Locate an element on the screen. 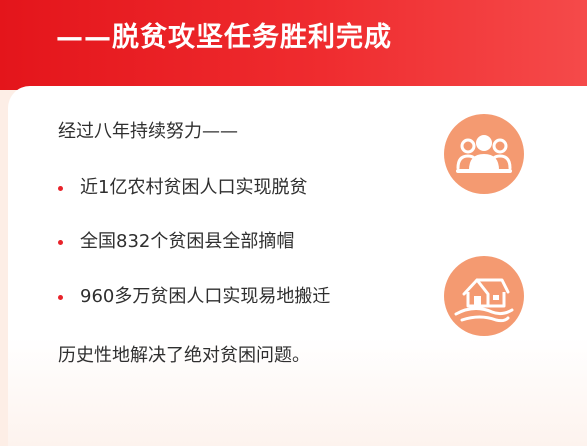  page-title: ——脱贫攻坚任务胜利完成 is located at coordinates (224, 37).